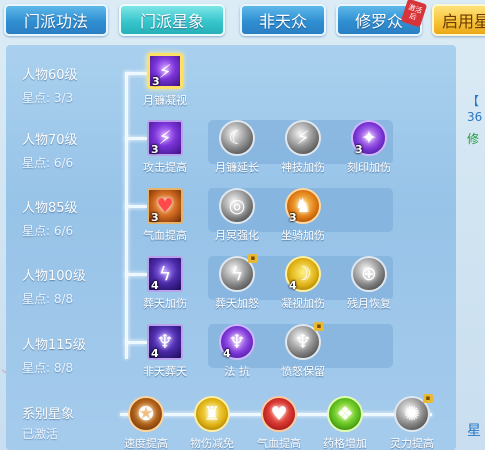 The width and height of the screenshot is (485, 450). I want to click on row-label-100: 人物100级 星点: 8/8, so click(54, 286).